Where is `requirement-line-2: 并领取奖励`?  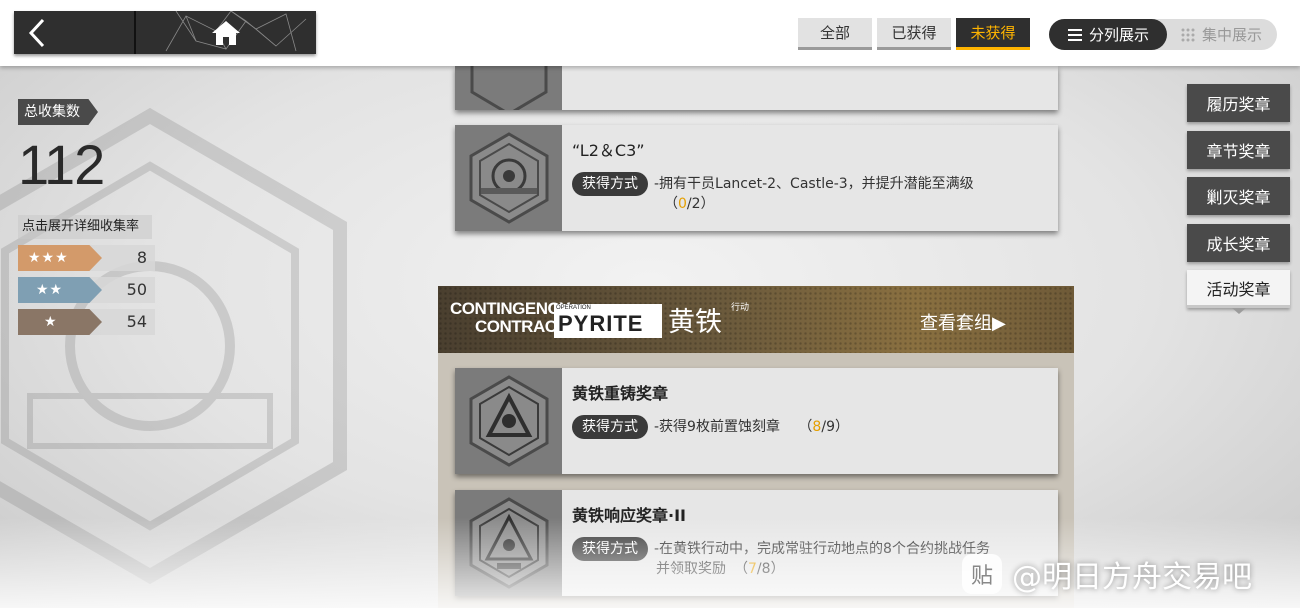 requirement-line-2: 并领取奖励 is located at coordinates (691, 569).